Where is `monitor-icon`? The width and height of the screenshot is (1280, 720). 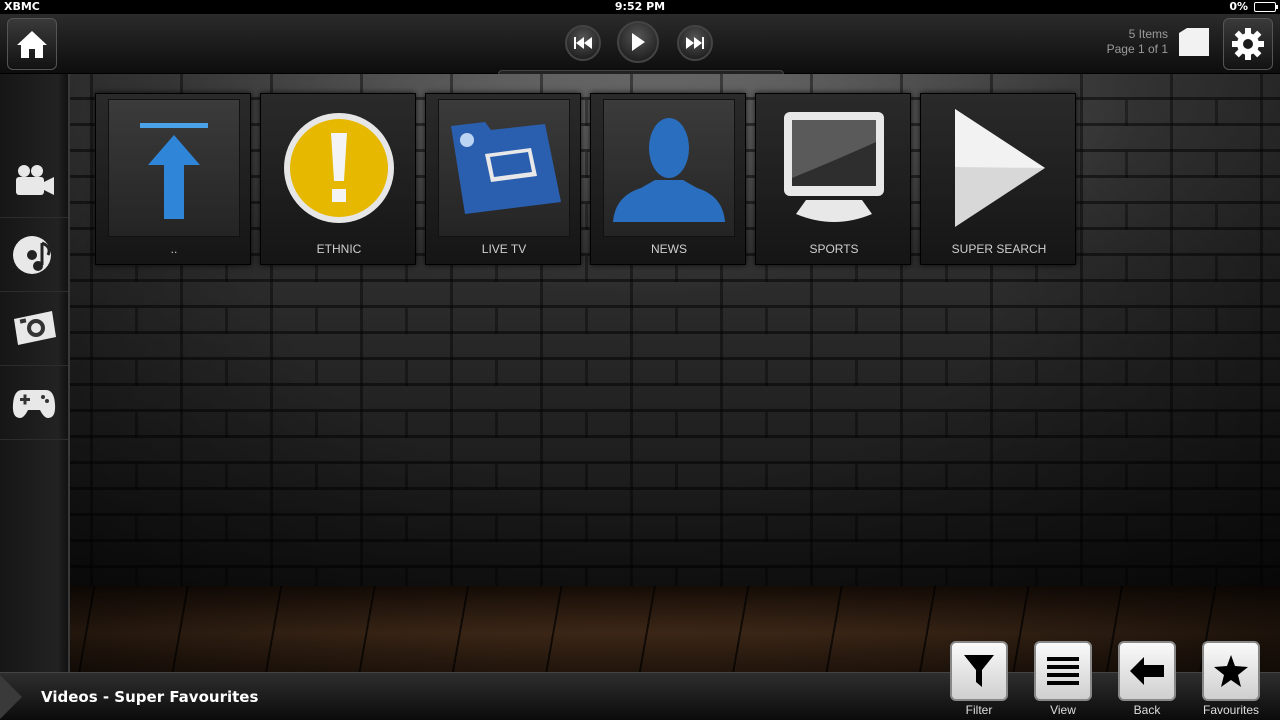 monitor-icon is located at coordinates (834, 167).